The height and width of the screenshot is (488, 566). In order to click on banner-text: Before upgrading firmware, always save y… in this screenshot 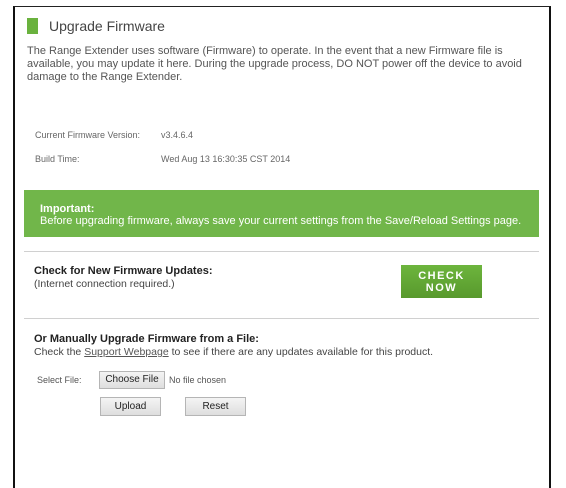, I will do `click(281, 221)`.